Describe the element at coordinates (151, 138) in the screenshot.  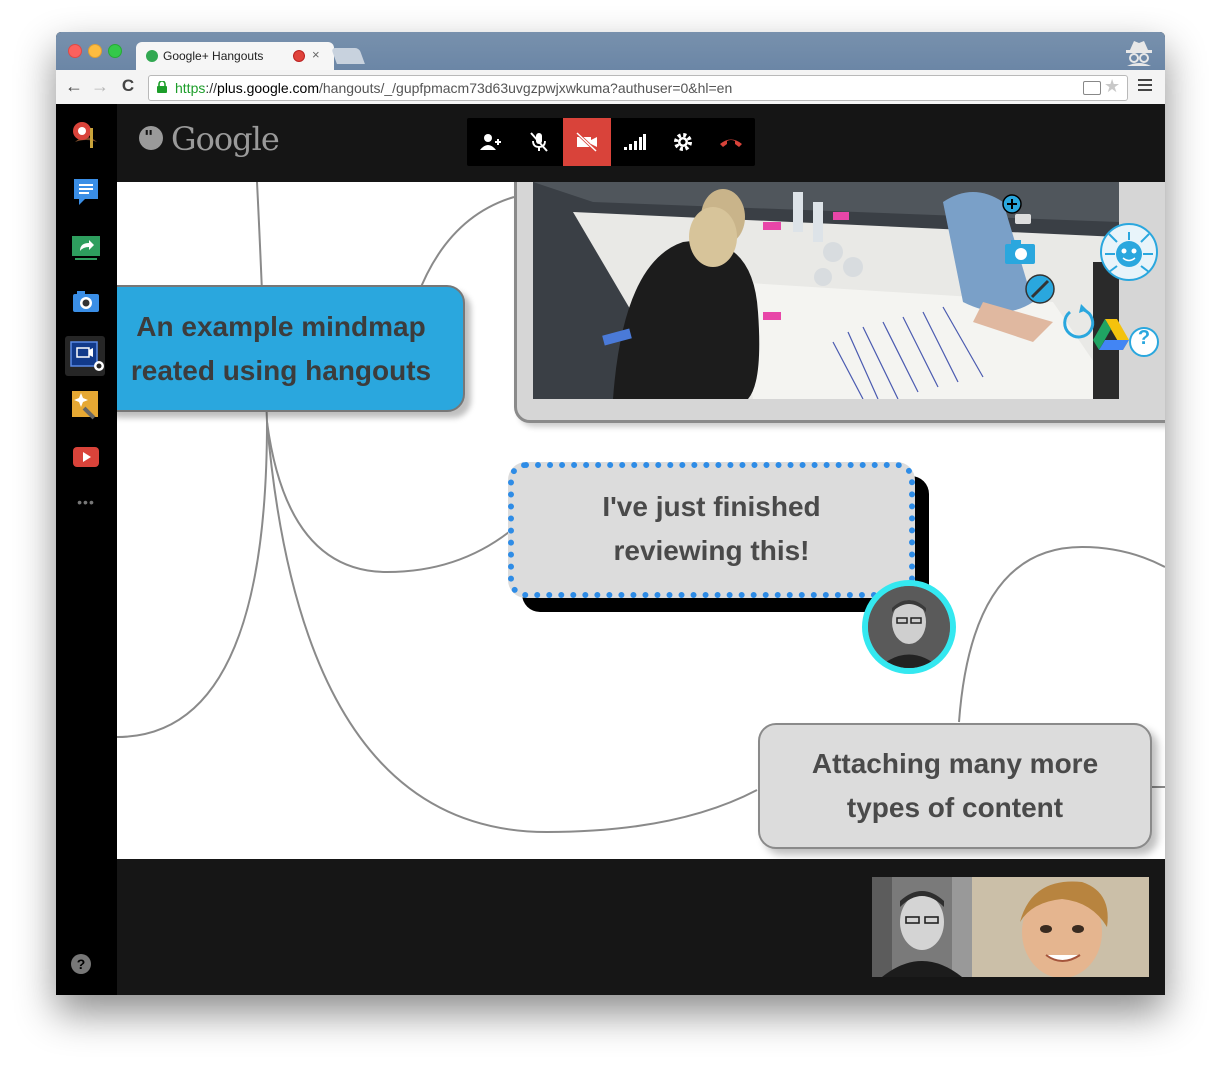
I see `hangouts-logo-icon: "` at that location.